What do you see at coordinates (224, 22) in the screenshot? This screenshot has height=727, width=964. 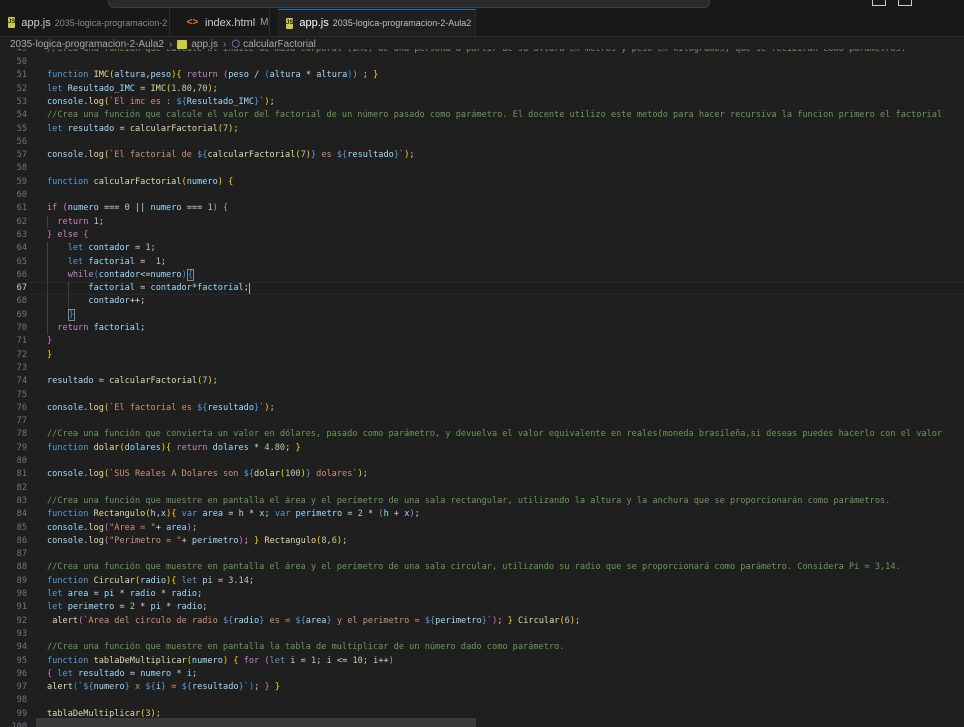 I see `tab-index-html: <> index.html M` at bounding box center [224, 22].